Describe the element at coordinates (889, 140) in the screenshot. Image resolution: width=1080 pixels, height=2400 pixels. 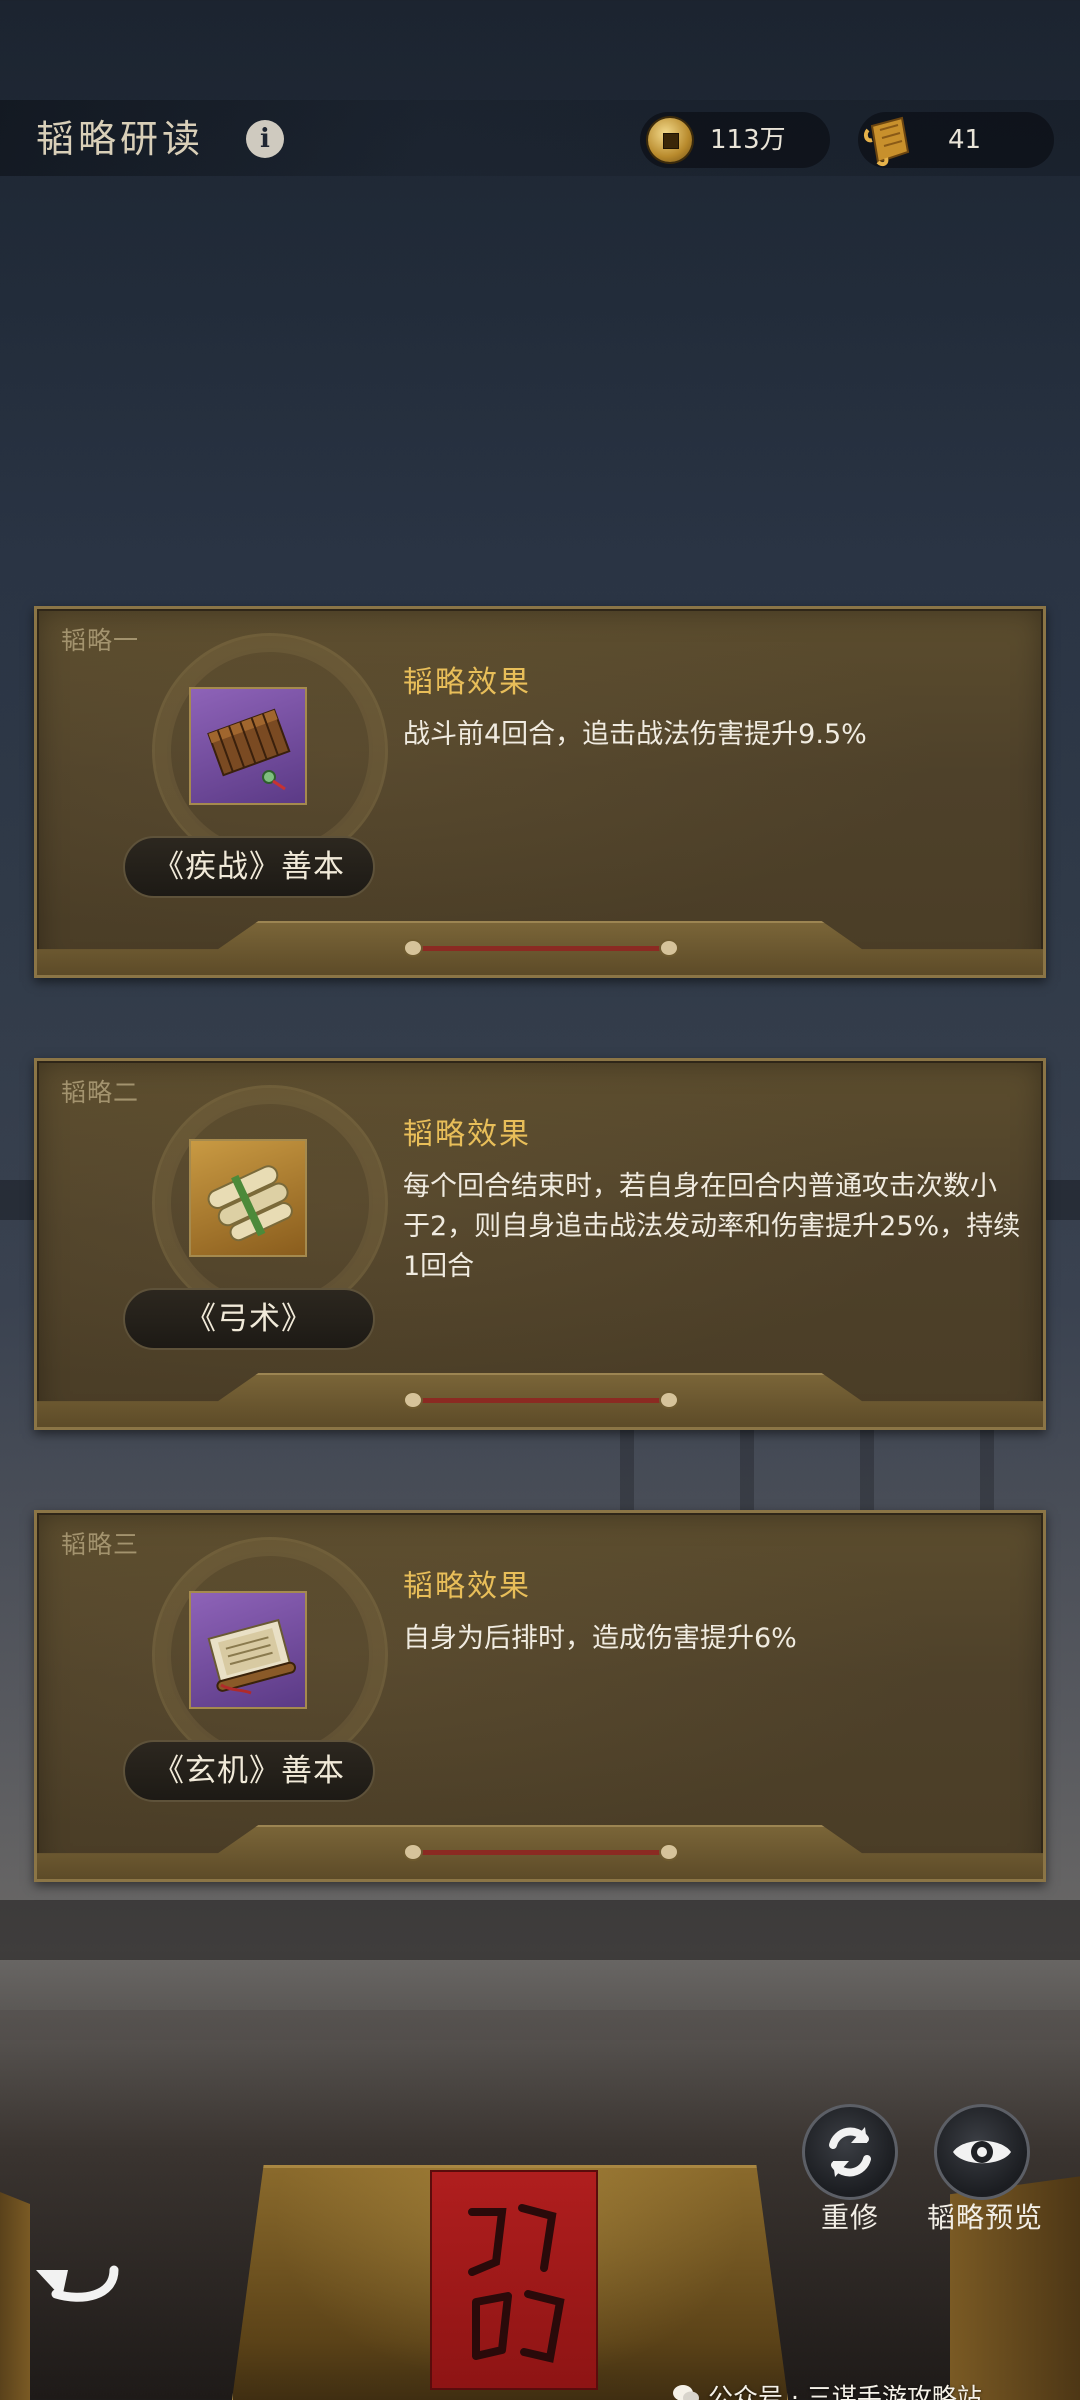
I see `scroll-icon` at that location.